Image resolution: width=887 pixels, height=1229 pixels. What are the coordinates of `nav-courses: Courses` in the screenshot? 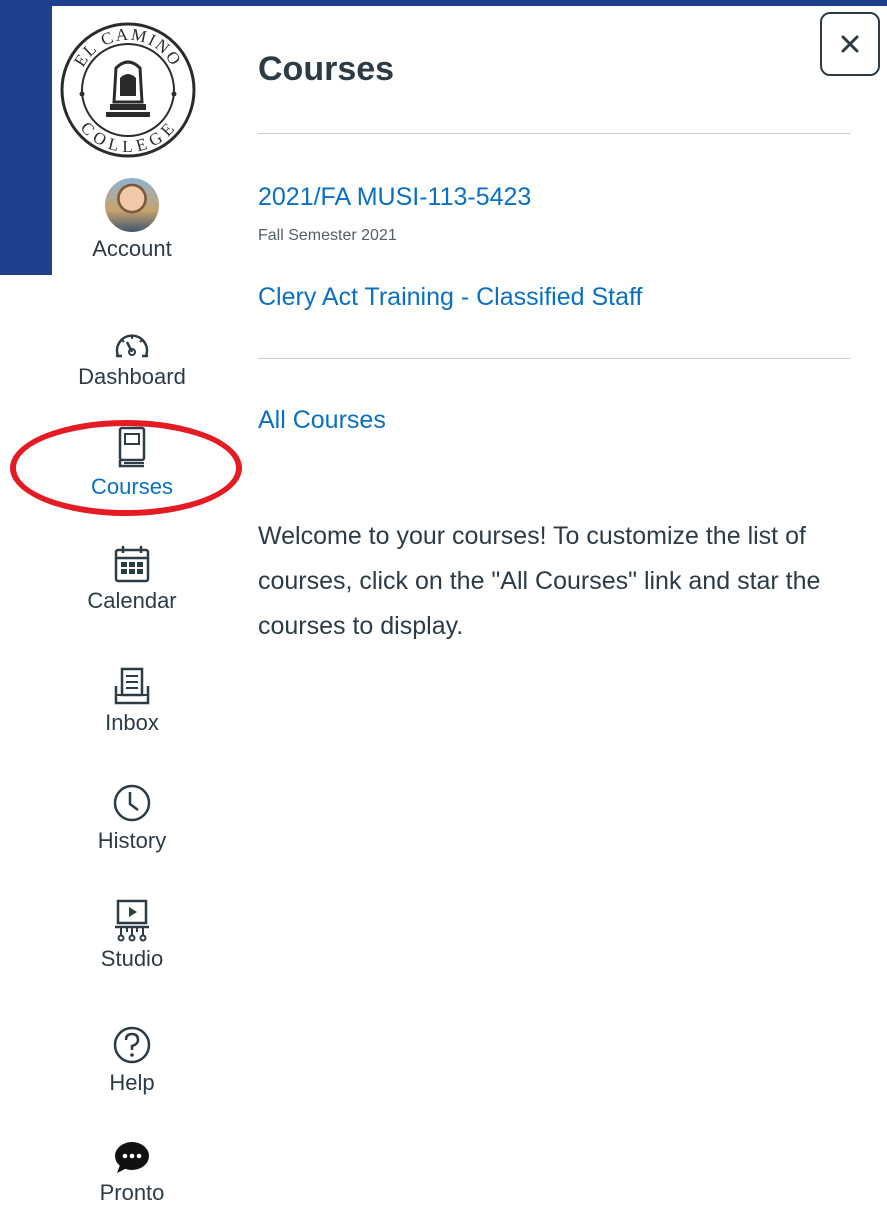 It's located at (132, 463).